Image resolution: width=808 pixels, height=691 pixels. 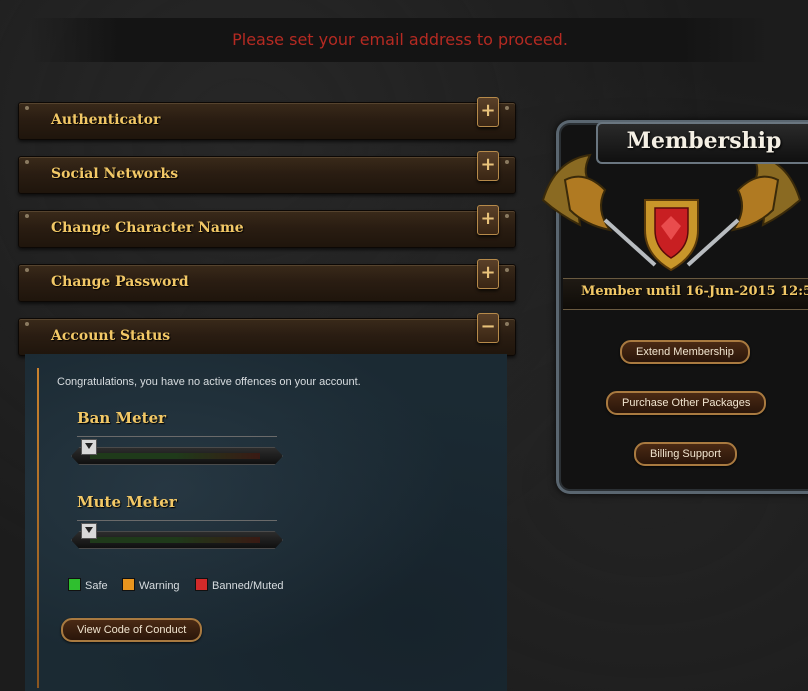 I want to click on accordion-change-password: Change Password +, so click(x=267, y=280).